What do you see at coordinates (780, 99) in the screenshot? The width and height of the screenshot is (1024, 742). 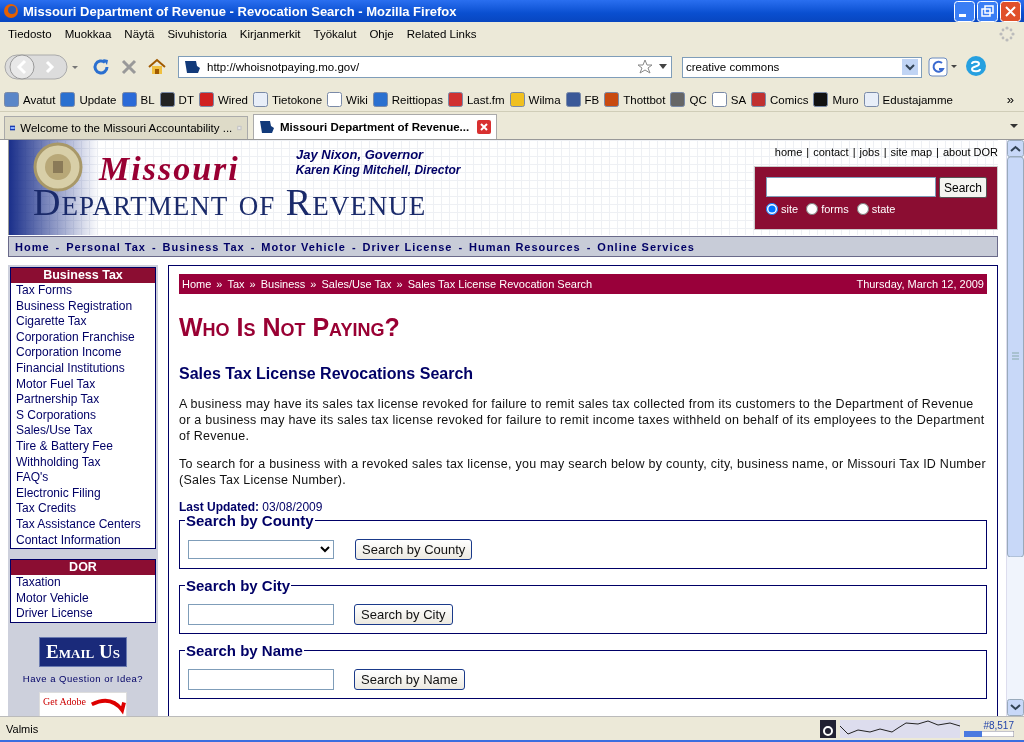 I see `bookmark-item: Comics` at bounding box center [780, 99].